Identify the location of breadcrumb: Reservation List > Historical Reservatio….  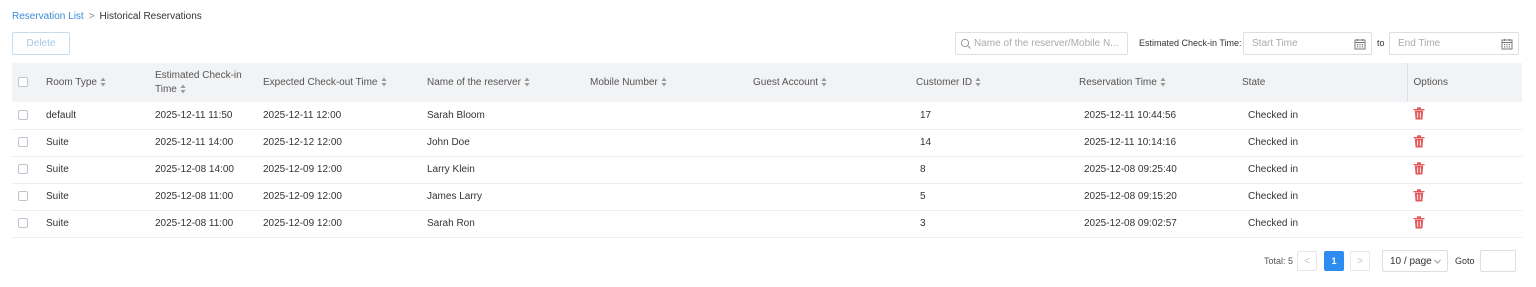
(107, 16).